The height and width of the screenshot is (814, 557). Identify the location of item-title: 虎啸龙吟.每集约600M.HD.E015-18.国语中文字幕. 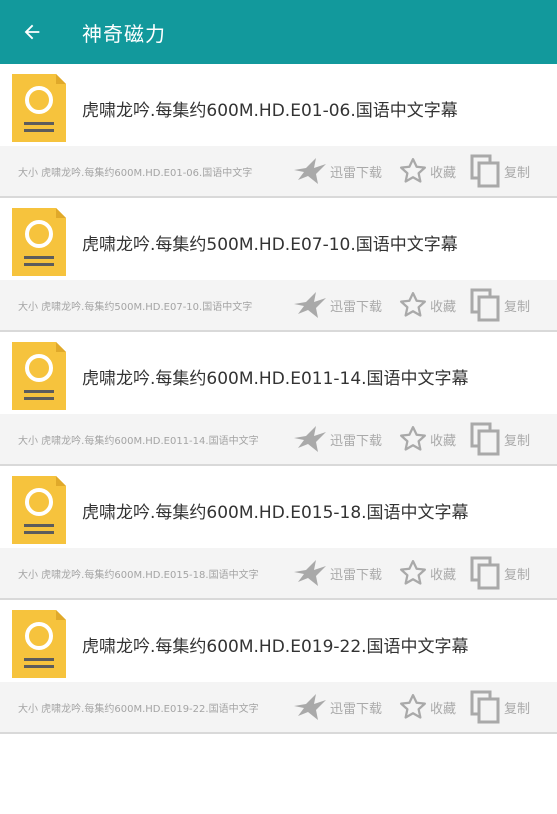
(275, 510).